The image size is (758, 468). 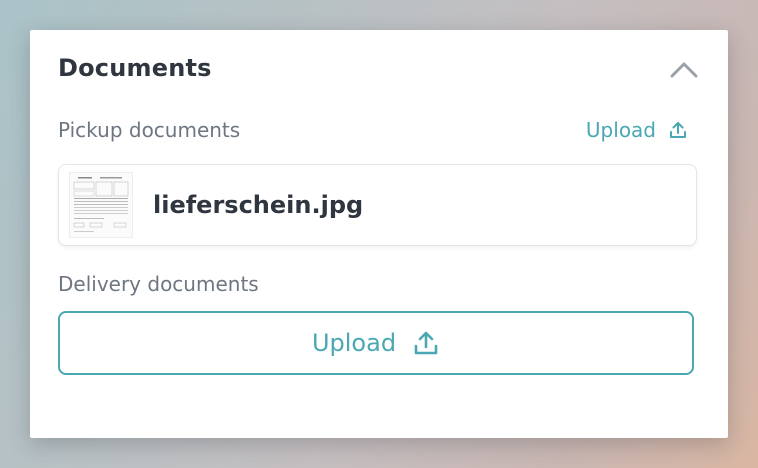 What do you see at coordinates (620, 130) in the screenshot?
I see `pickup-upload-label: Upload` at bounding box center [620, 130].